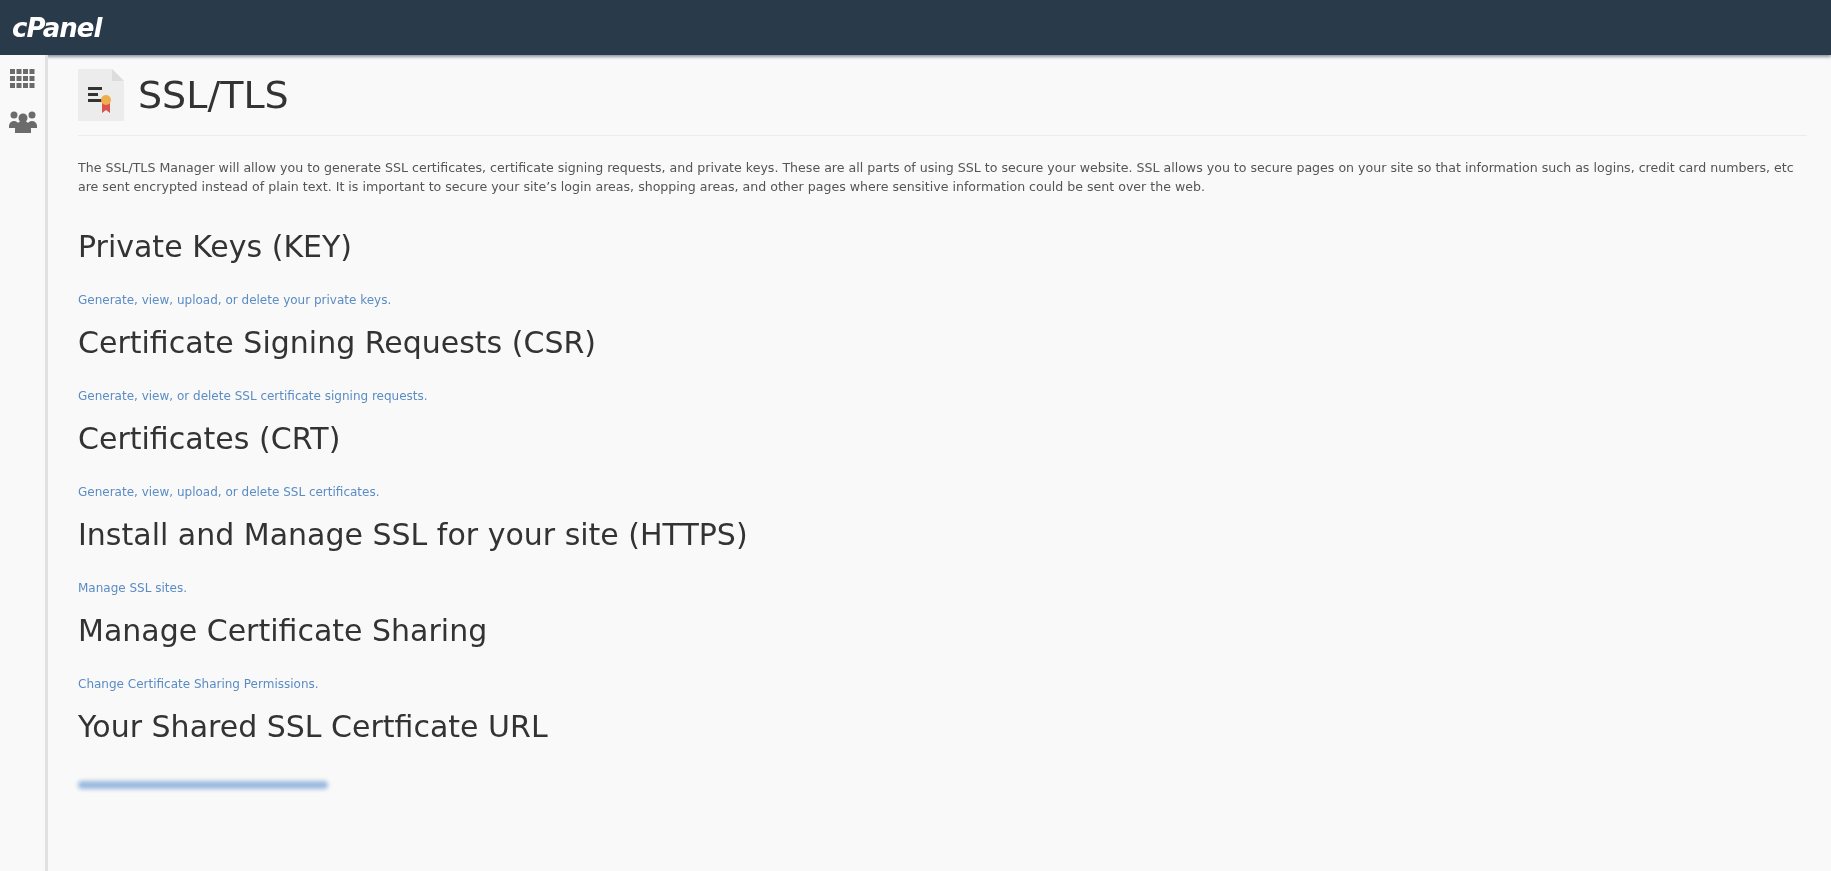 The width and height of the screenshot is (1831, 871). Describe the element at coordinates (22, 79) in the screenshot. I see `apps-grid-icon` at that location.